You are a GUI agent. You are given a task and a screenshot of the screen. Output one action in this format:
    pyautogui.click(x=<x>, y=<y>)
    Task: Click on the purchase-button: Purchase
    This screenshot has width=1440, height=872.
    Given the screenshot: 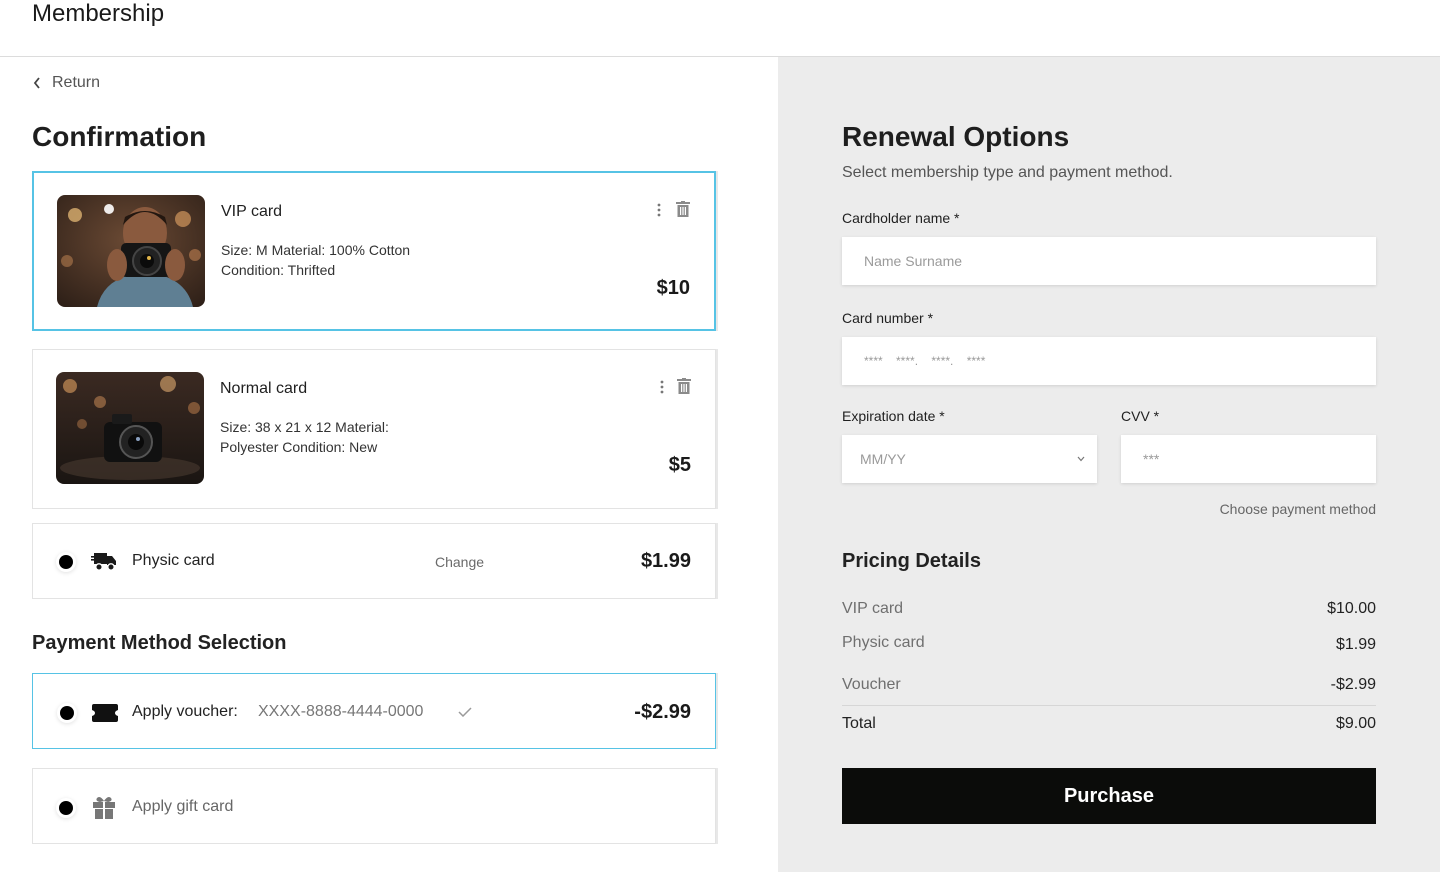 What is the action you would take?
    pyautogui.click(x=1109, y=796)
    